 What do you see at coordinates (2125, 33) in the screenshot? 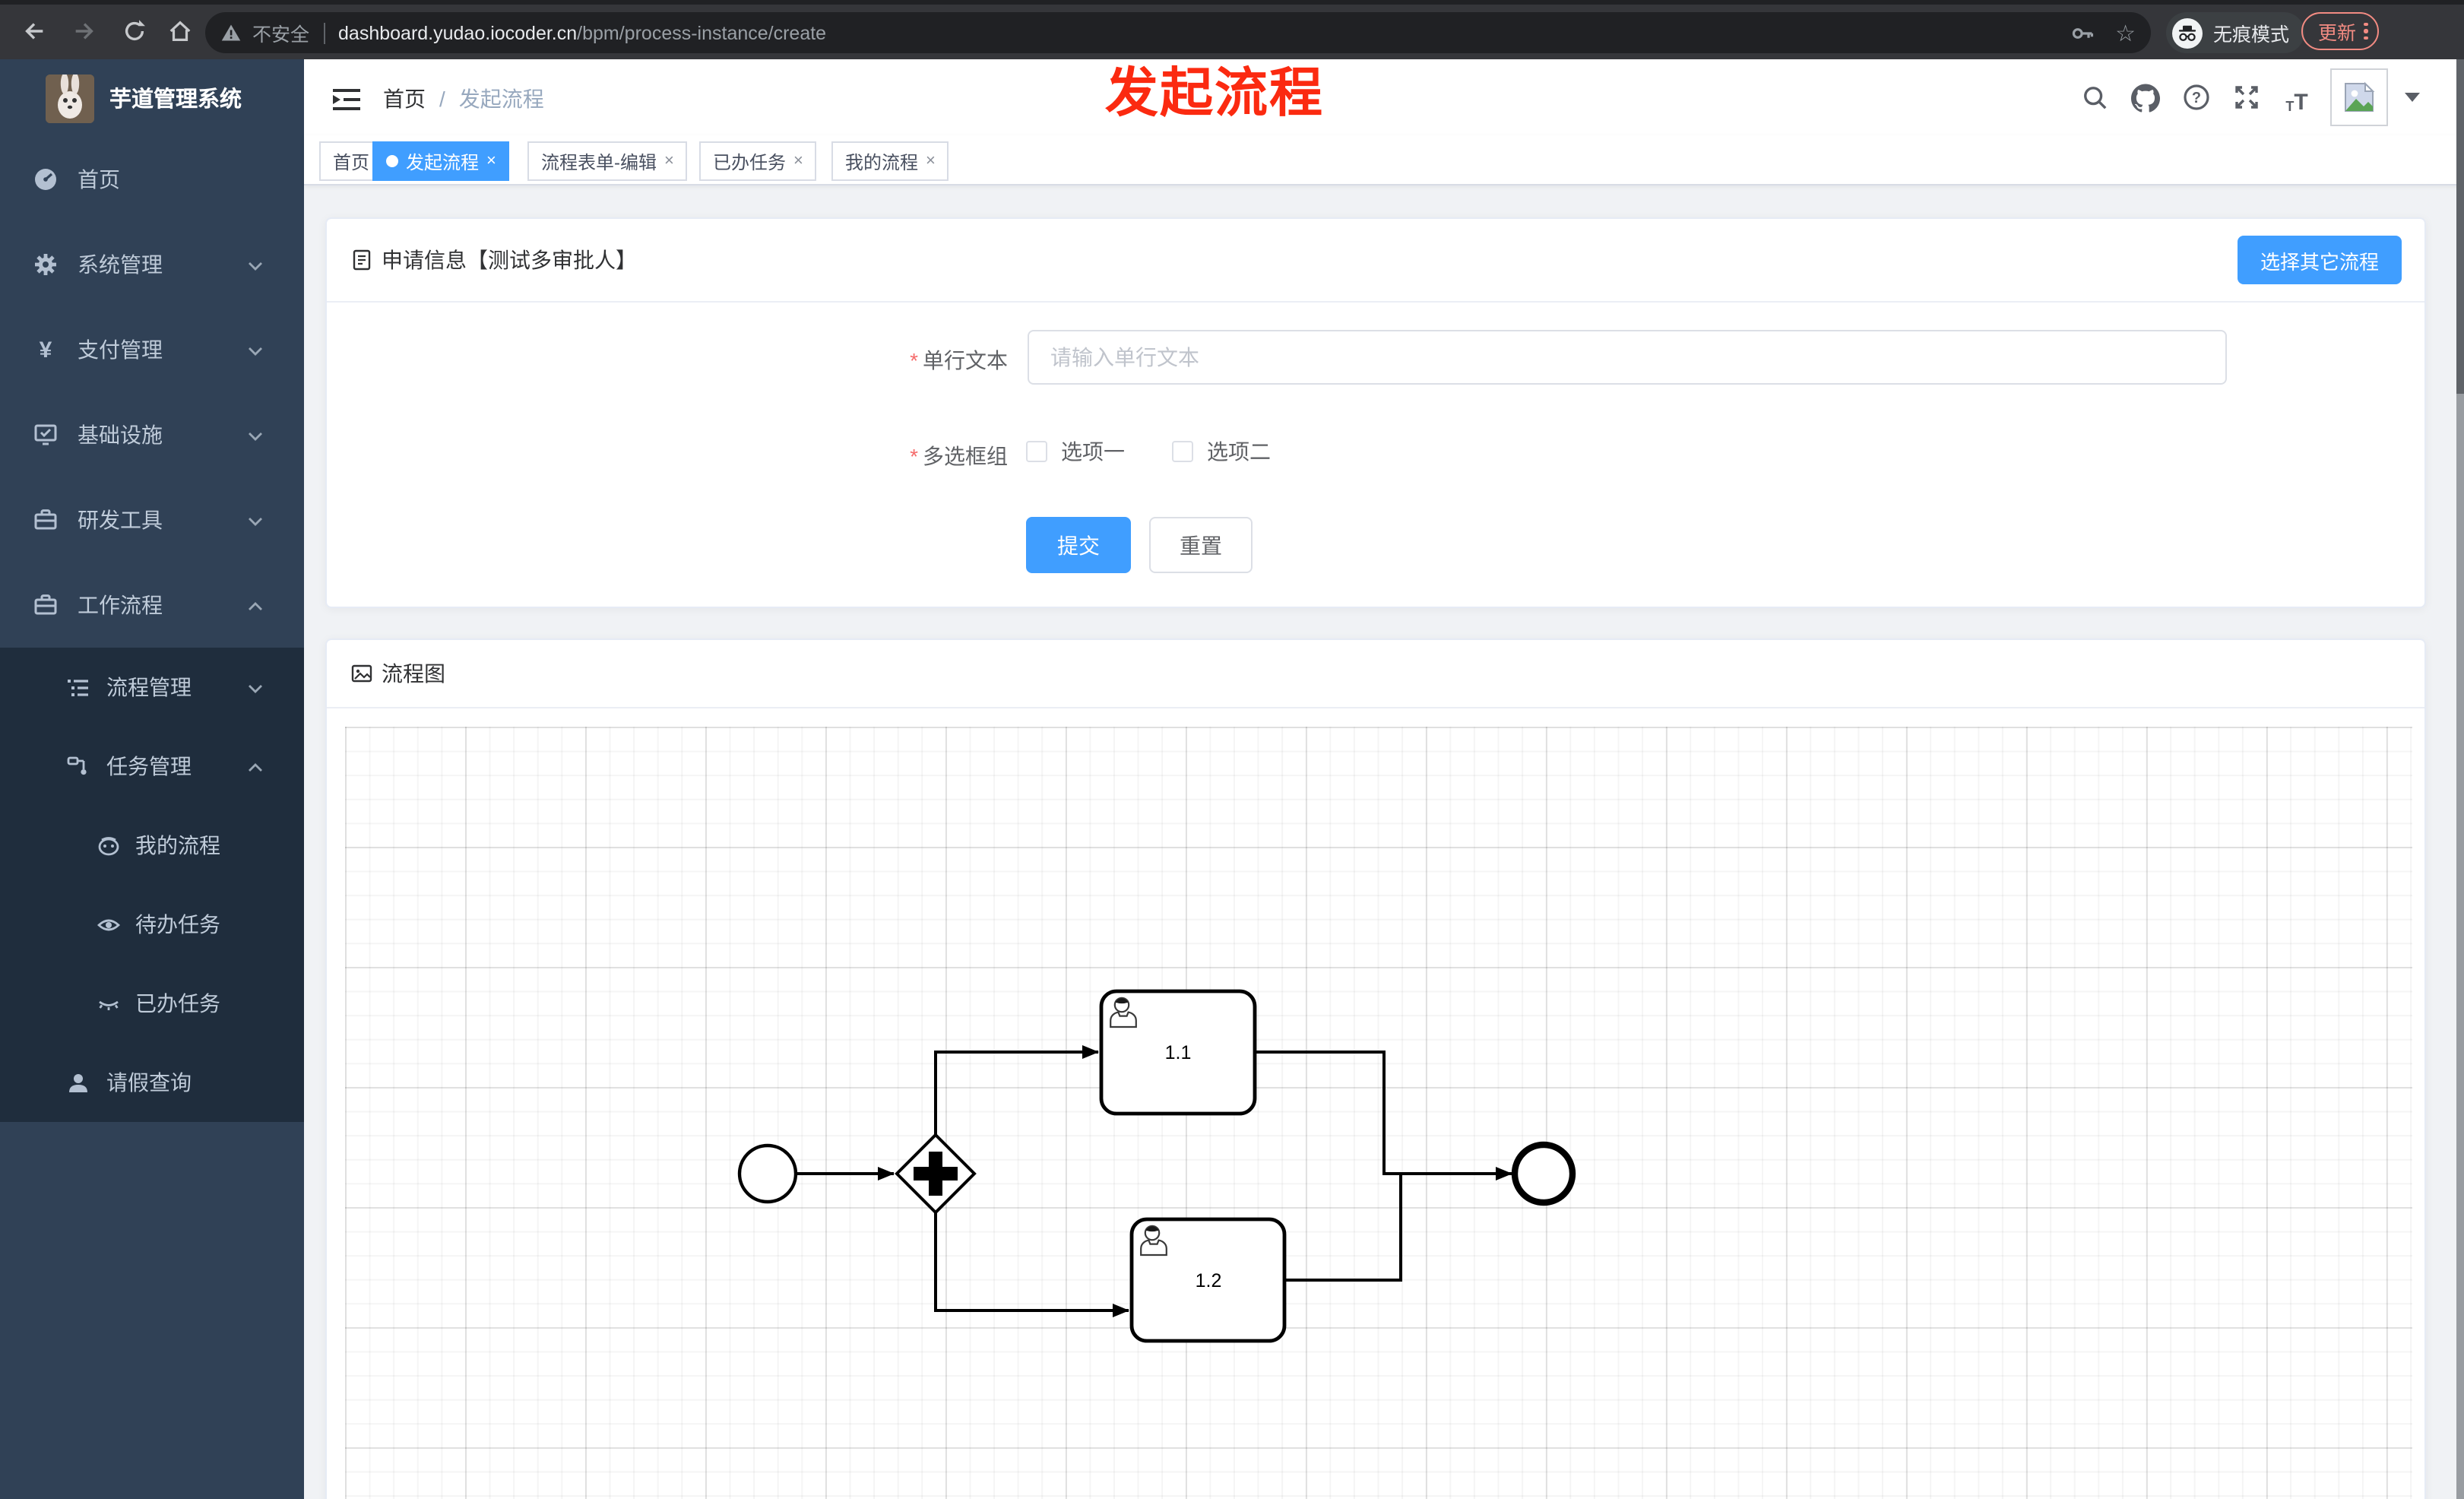
I see `bookmark-star-icon: ☆` at bounding box center [2125, 33].